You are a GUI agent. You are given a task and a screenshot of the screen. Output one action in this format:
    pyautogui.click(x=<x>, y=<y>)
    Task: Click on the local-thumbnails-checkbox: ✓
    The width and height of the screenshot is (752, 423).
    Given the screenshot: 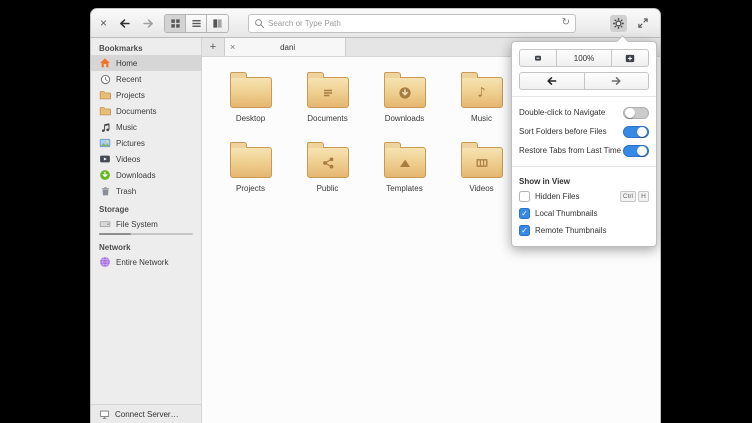 What is the action you would take?
    pyautogui.click(x=524, y=213)
    